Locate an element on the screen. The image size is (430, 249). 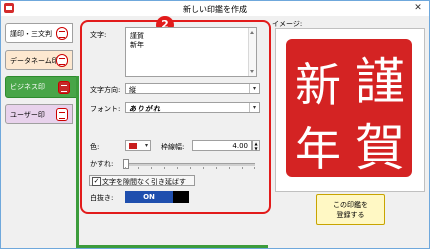
seal-image: 謹 新 賀 年 is located at coordinates (350, 115).